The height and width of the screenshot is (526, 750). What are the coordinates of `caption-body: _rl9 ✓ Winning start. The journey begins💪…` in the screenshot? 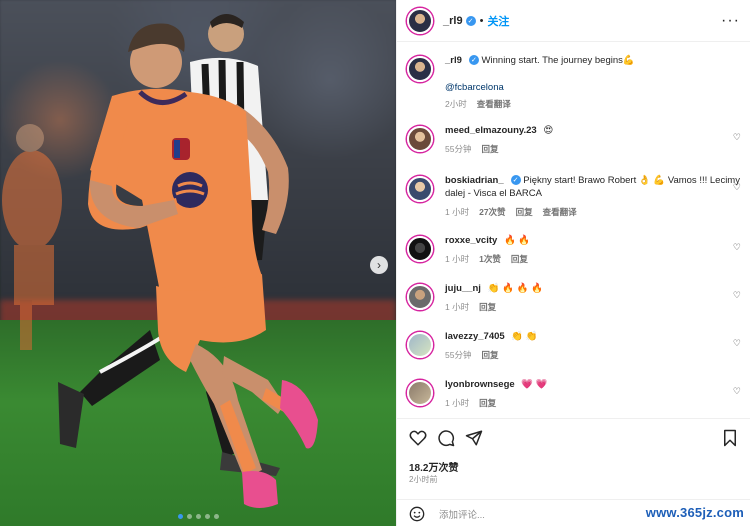 It's located at (593, 82).